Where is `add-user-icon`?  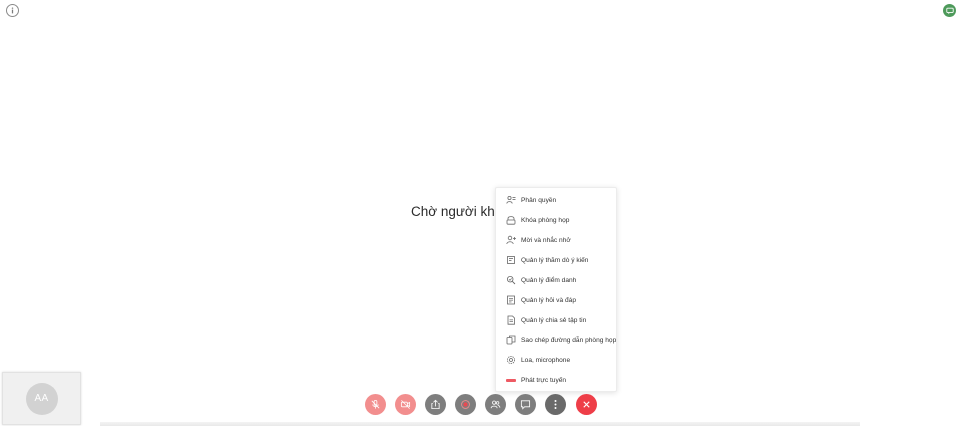
add-user-icon is located at coordinates (511, 240).